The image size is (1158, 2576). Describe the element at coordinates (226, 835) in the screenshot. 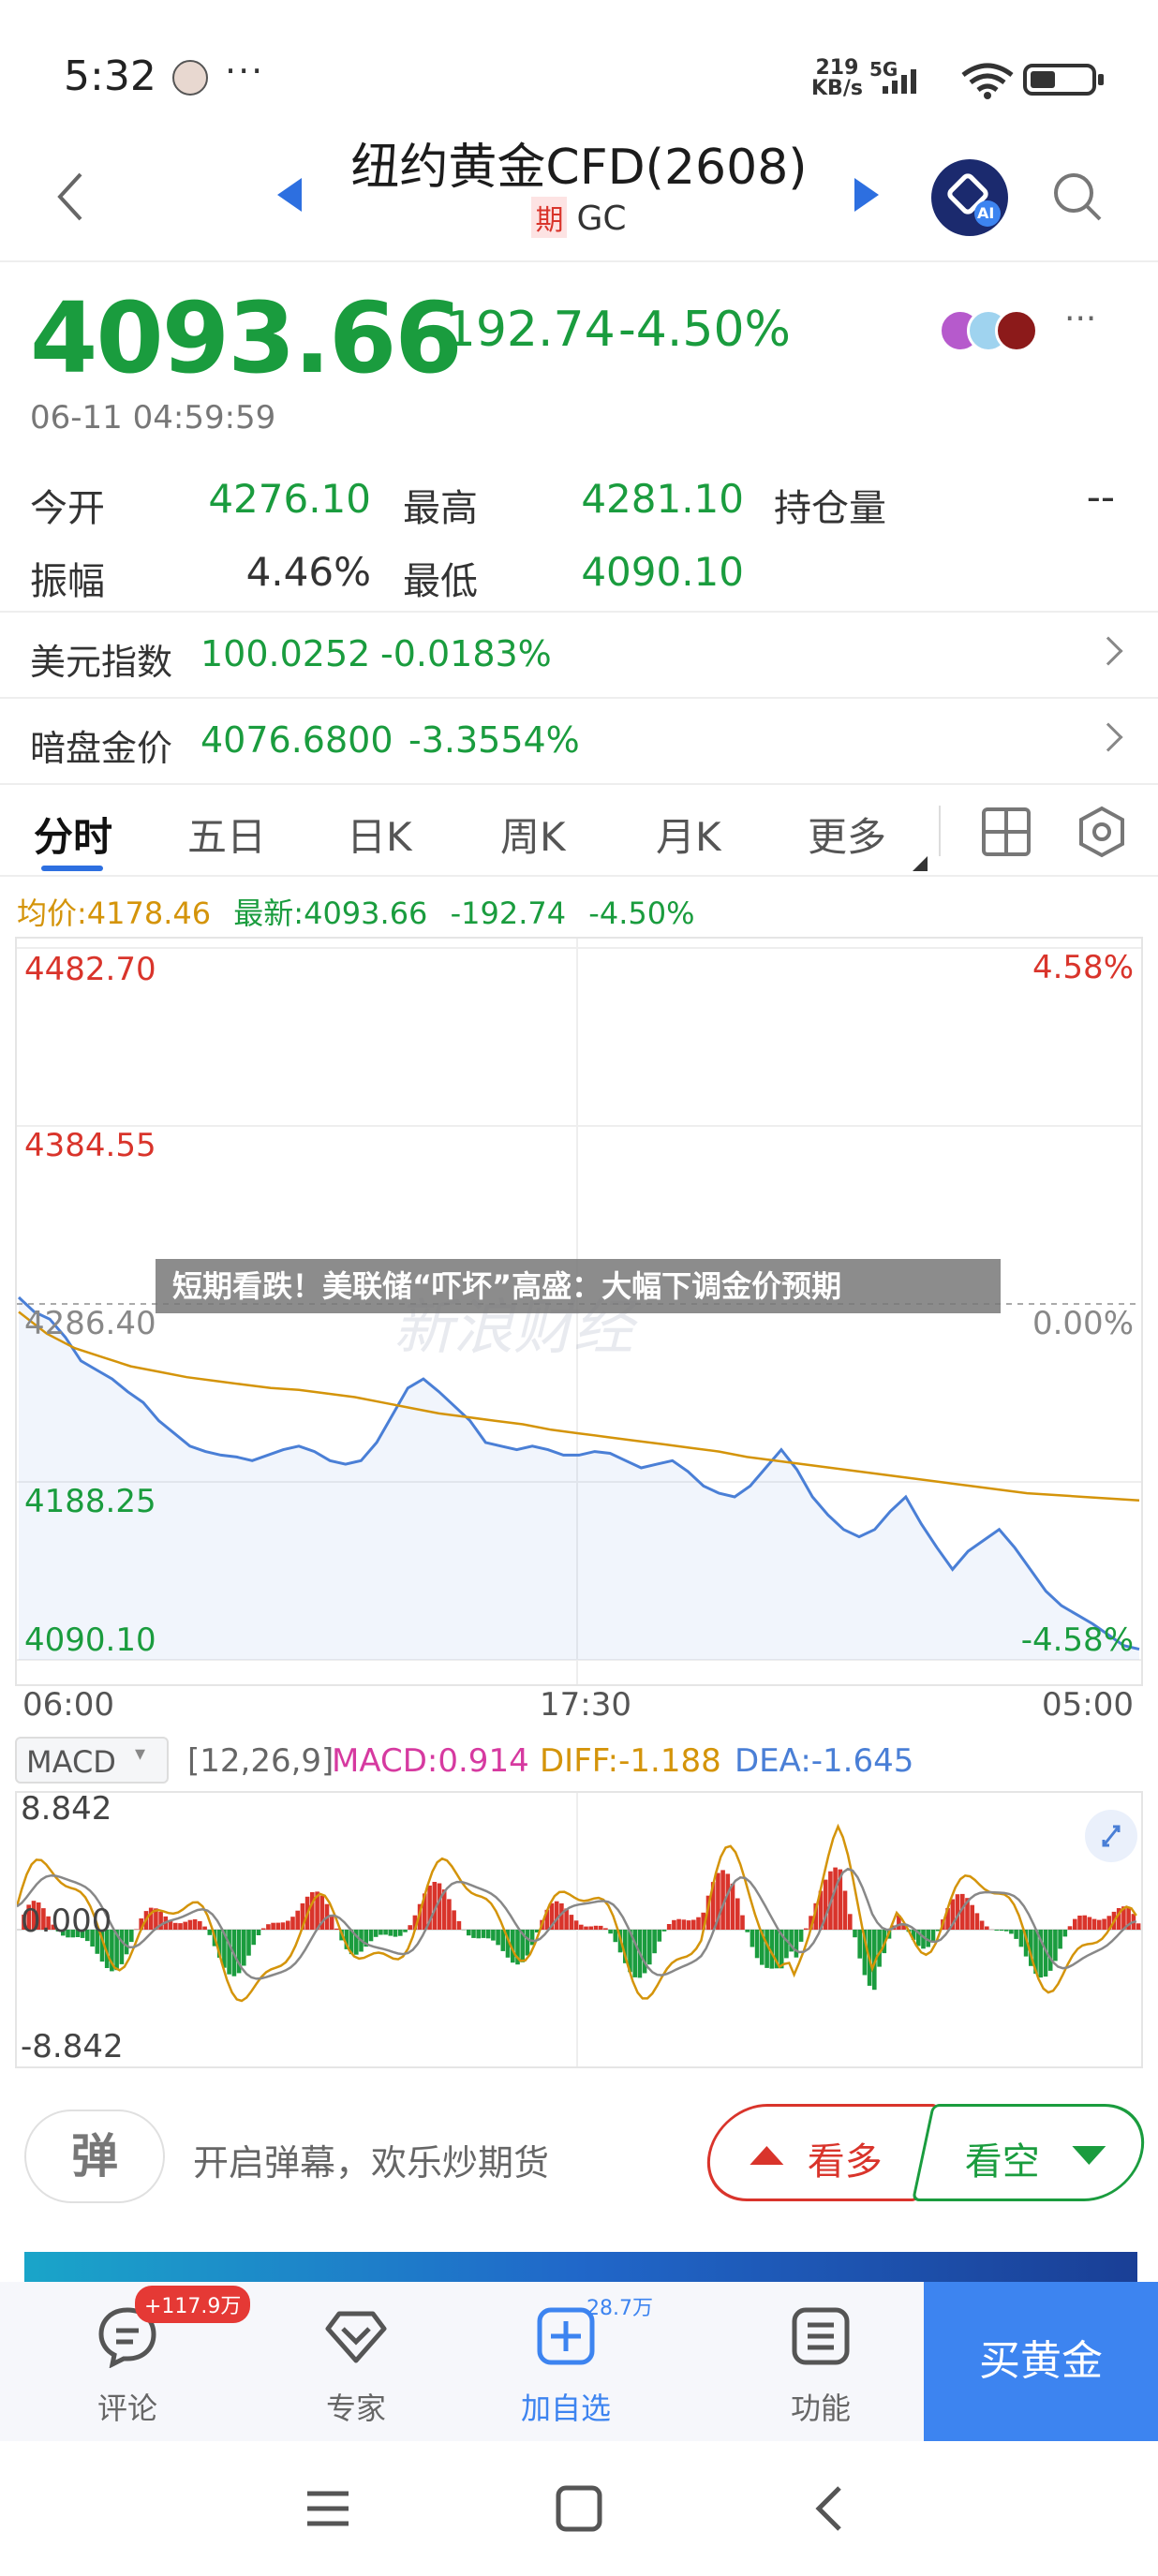

I see `tab-five-day: 五日` at that location.